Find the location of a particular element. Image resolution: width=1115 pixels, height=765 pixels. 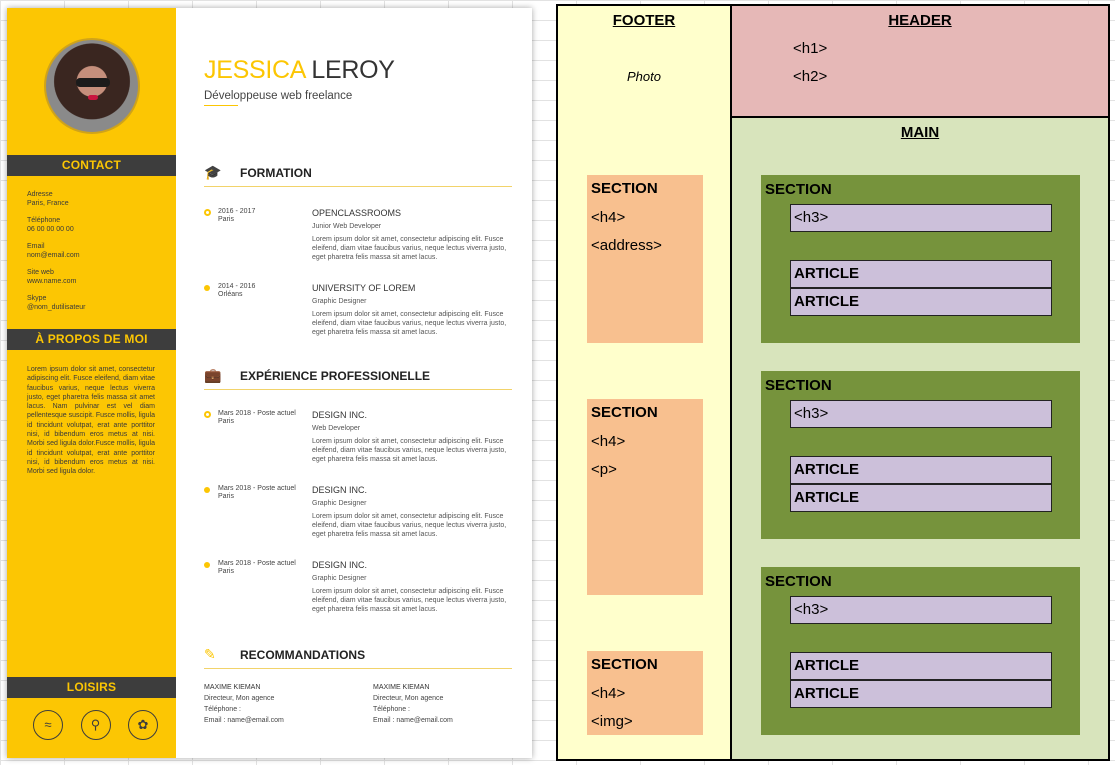

tag-label: <address> is located at coordinates (626, 245).